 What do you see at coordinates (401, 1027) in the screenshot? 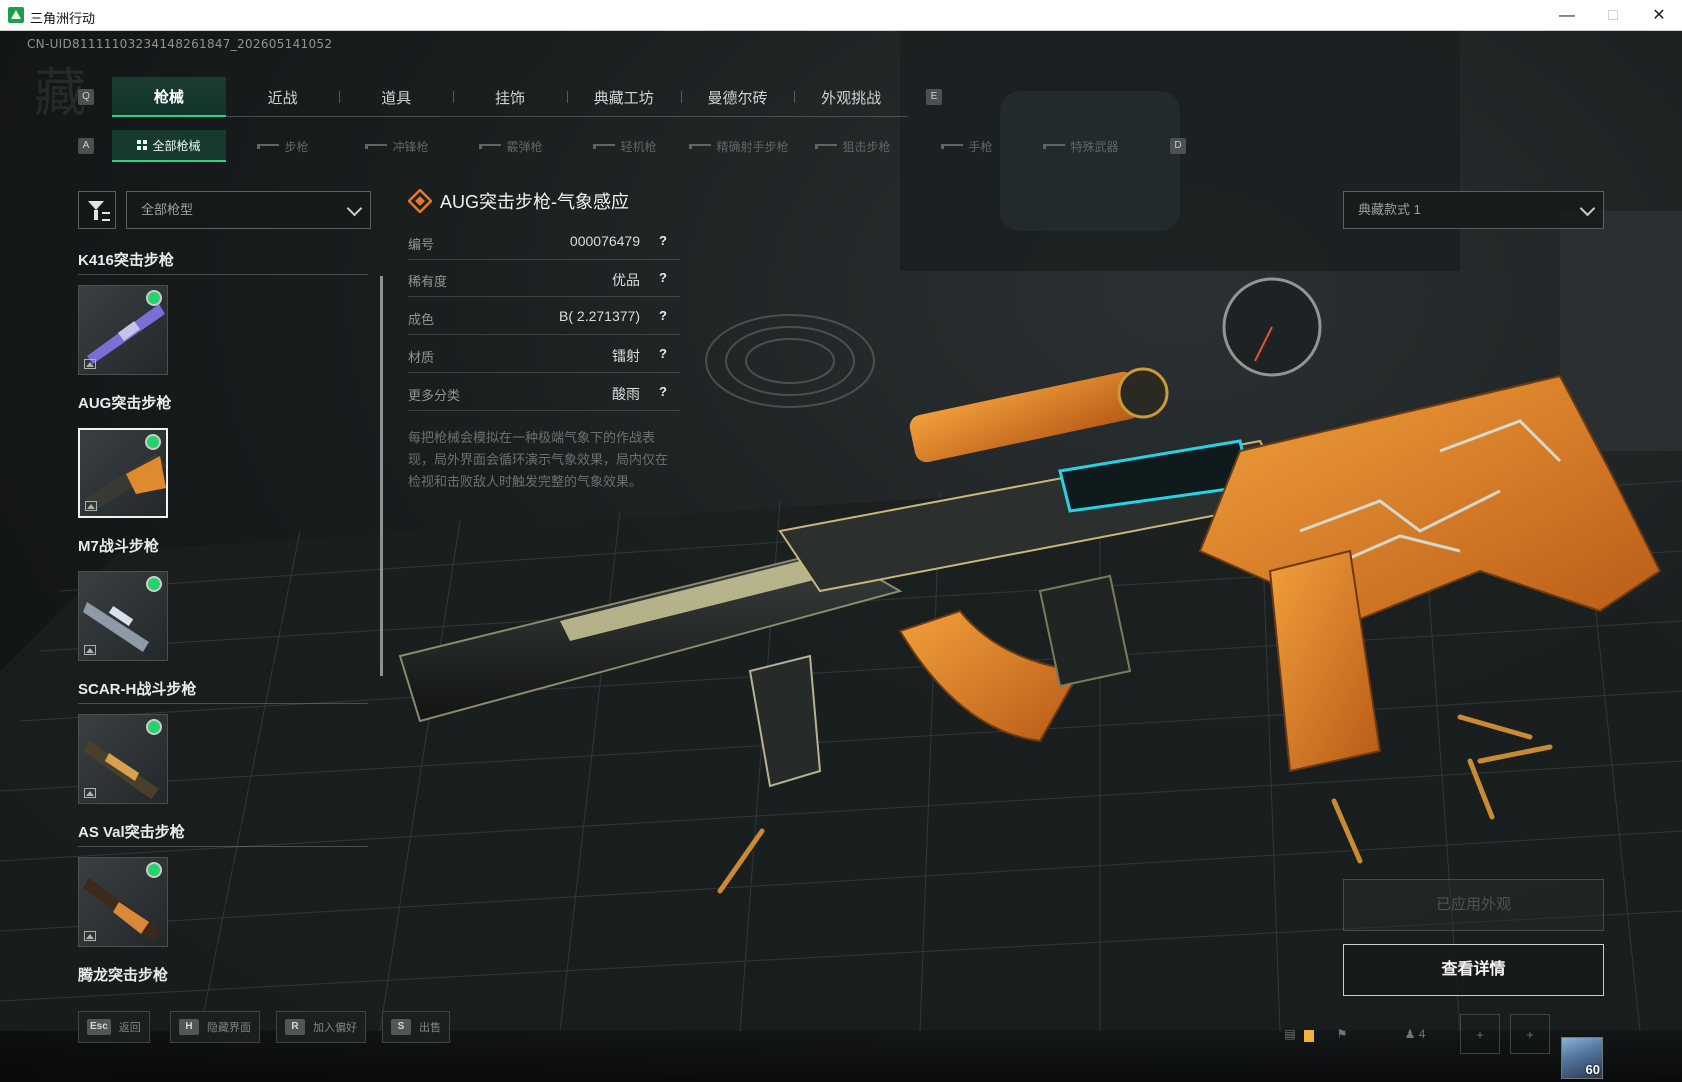
I see `key-cap: S` at bounding box center [401, 1027].